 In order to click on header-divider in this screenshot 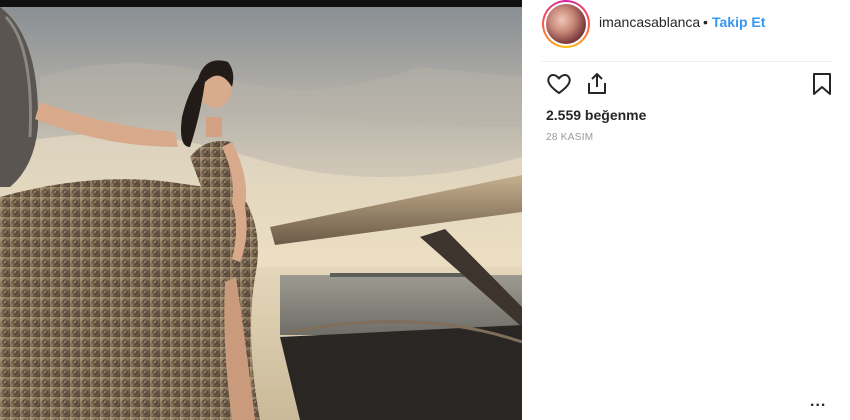, I will do `click(687, 61)`.